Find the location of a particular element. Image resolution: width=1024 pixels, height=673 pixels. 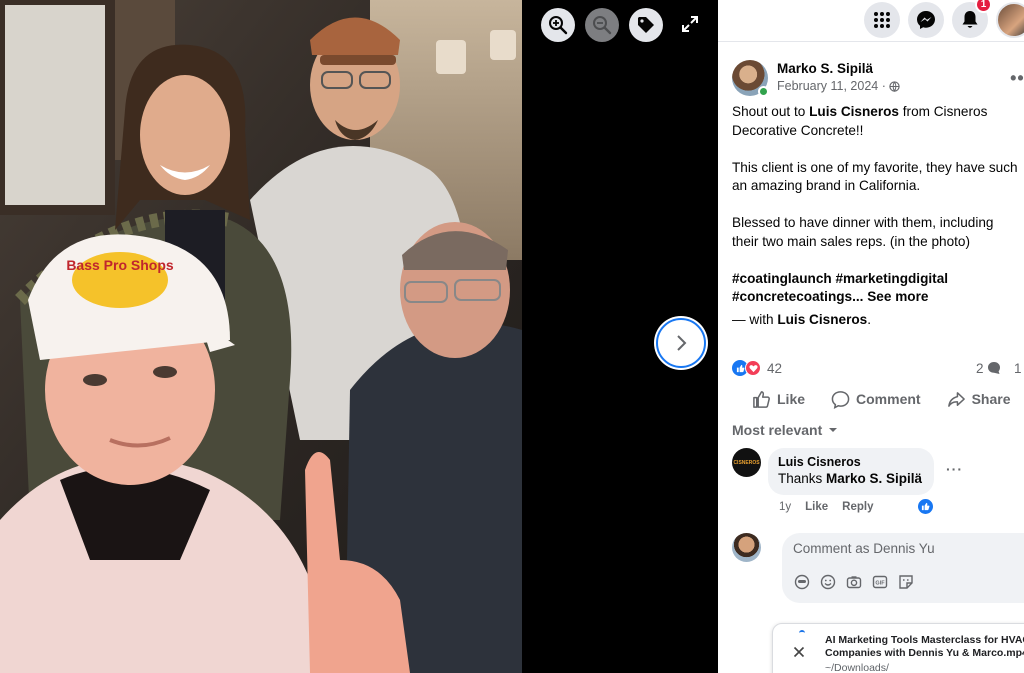

comment-age: 1y is located at coordinates (785, 507).